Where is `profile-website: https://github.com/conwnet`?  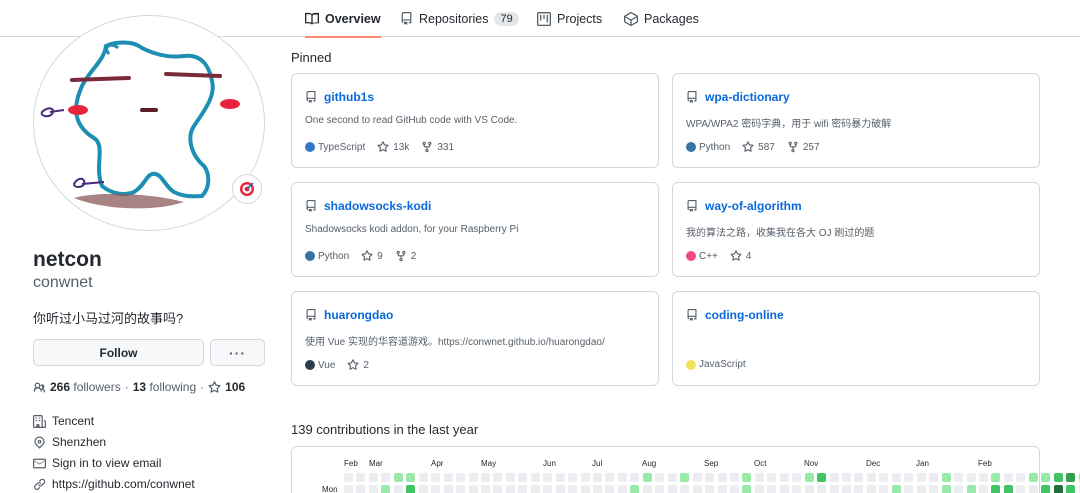
profile-website: https://github.com/conwnet is located at coordinates (114, 484).